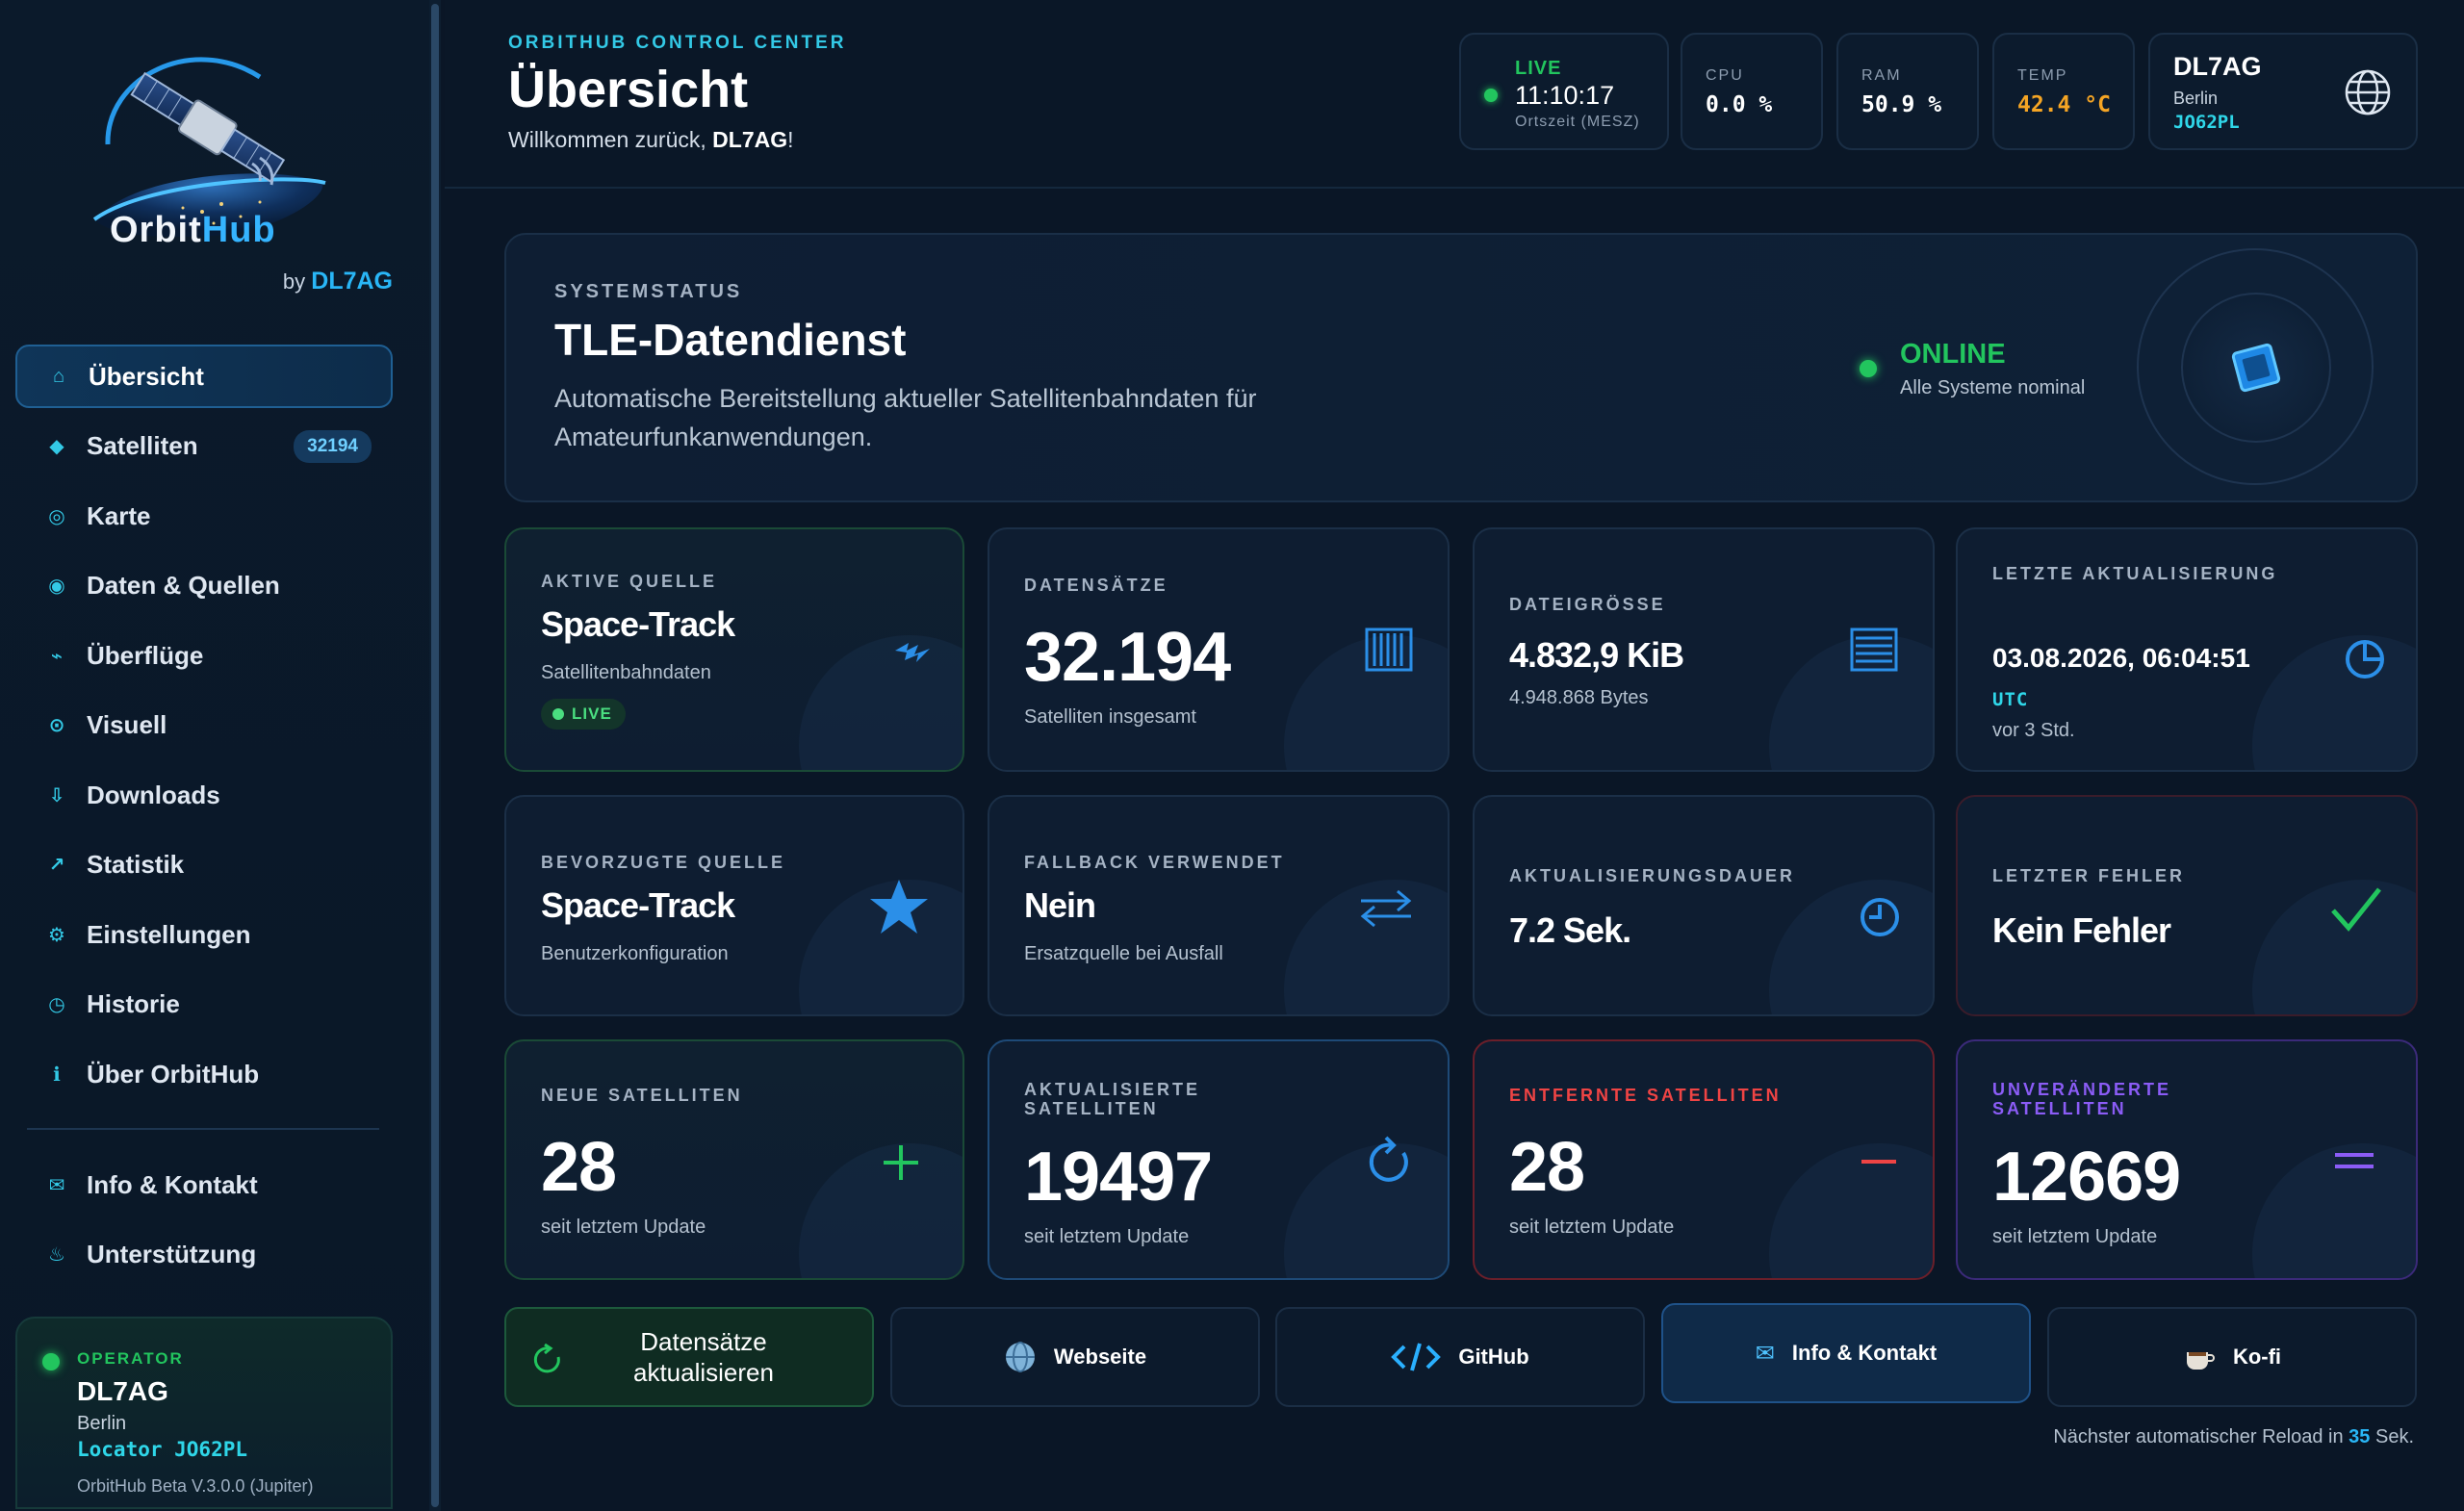 The height and width of the screenshot is (1511, 2464). What do you see at coordinates (1953, 354) in the screenshot?
I see `online-status: ONLINE` at bounding box center [1953, 354].